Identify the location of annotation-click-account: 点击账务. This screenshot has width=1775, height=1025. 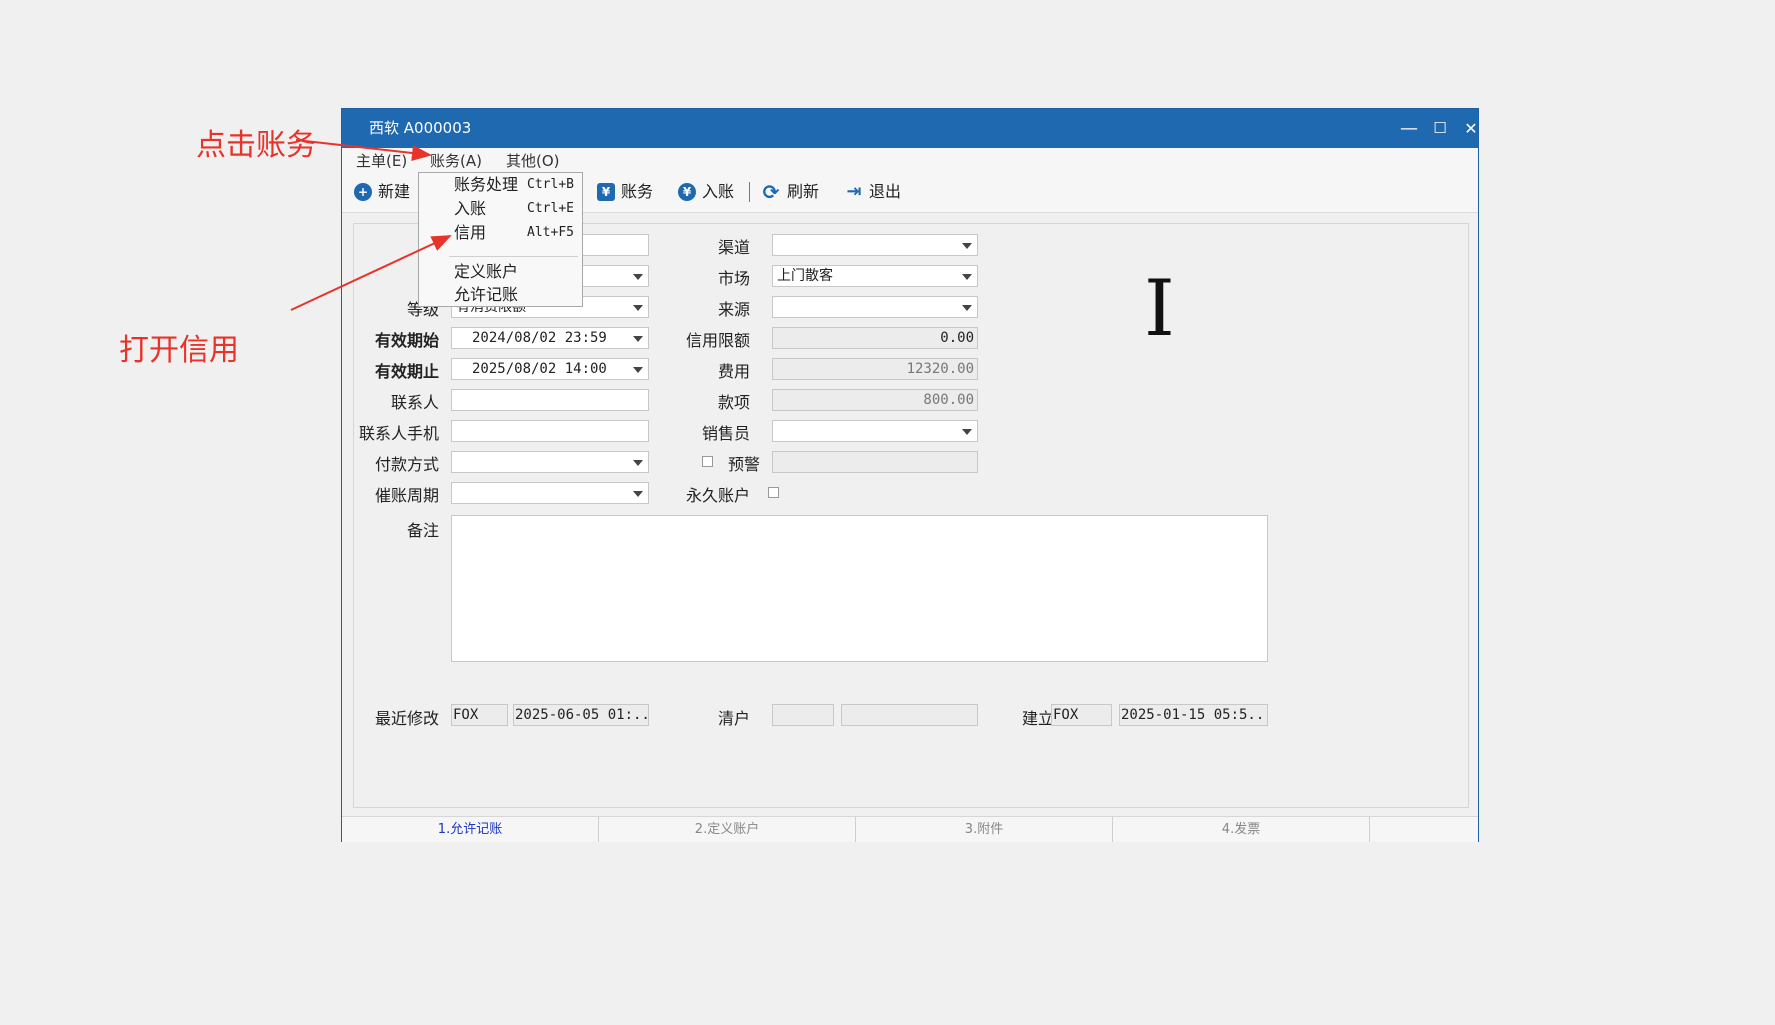
(256, 145).